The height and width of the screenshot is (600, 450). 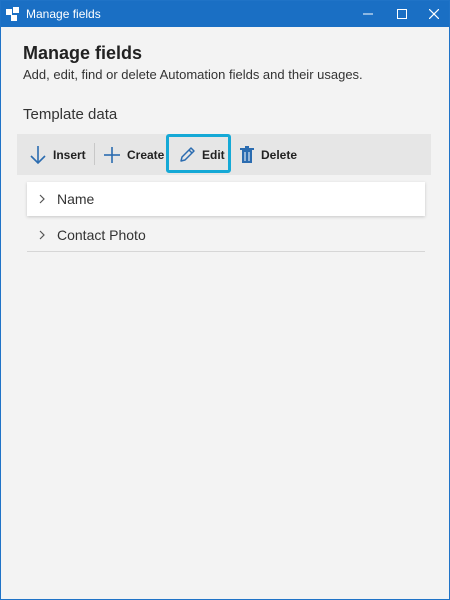 I want to click on maximize-button, so click(x=402, y=14).